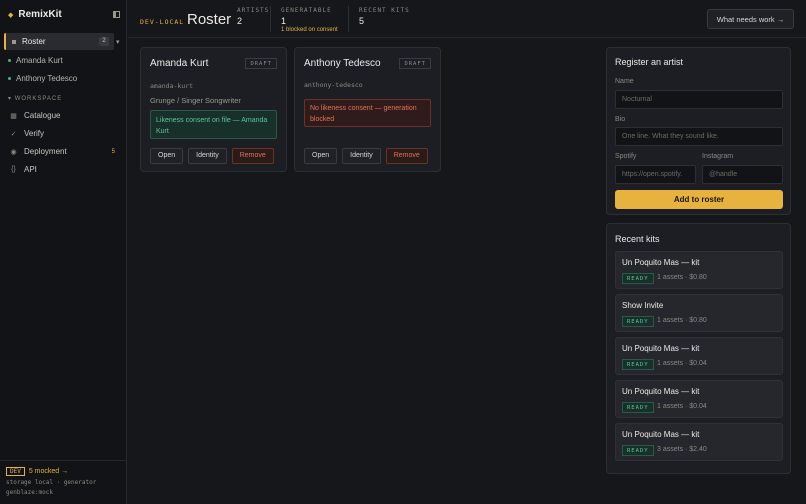  I want to click on name-input: Nocturnal, so click(699, 99).